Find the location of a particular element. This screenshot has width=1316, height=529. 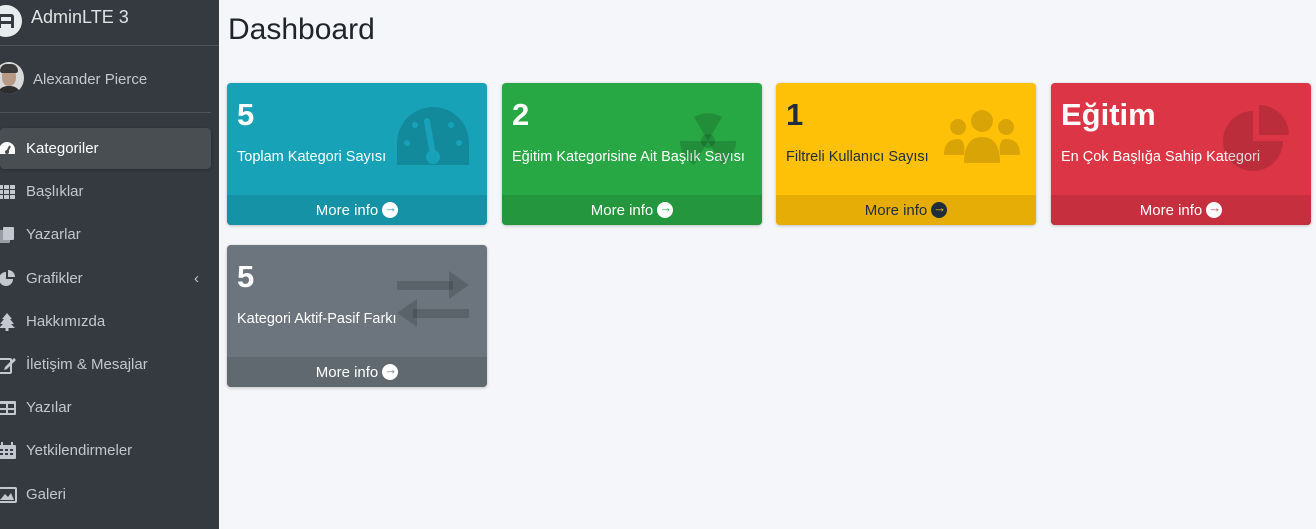

small-box-aktif-pasif: 5 Kategori Aktif-Pasif Farkı More info is located at coordinates (357, 316).